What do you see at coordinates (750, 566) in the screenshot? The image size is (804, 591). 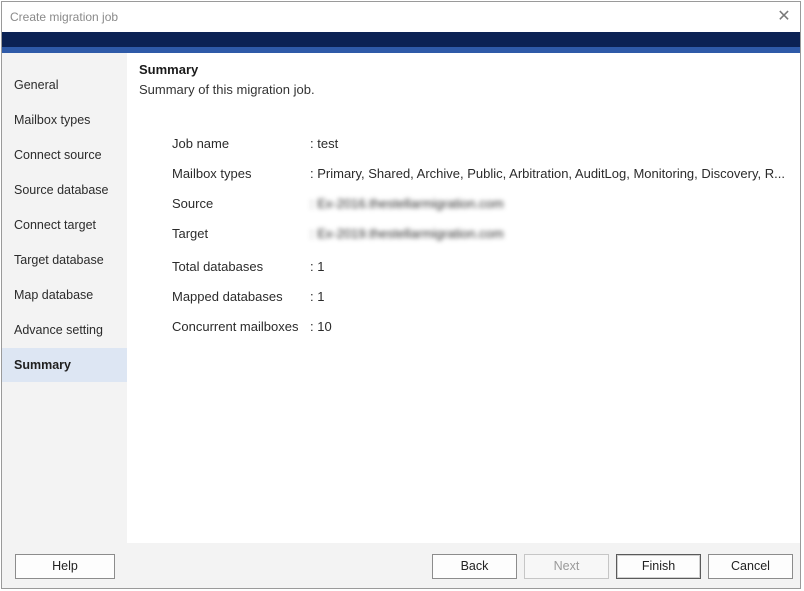 I see `cancel-button: Cancel` at bounding box center [750, 566].